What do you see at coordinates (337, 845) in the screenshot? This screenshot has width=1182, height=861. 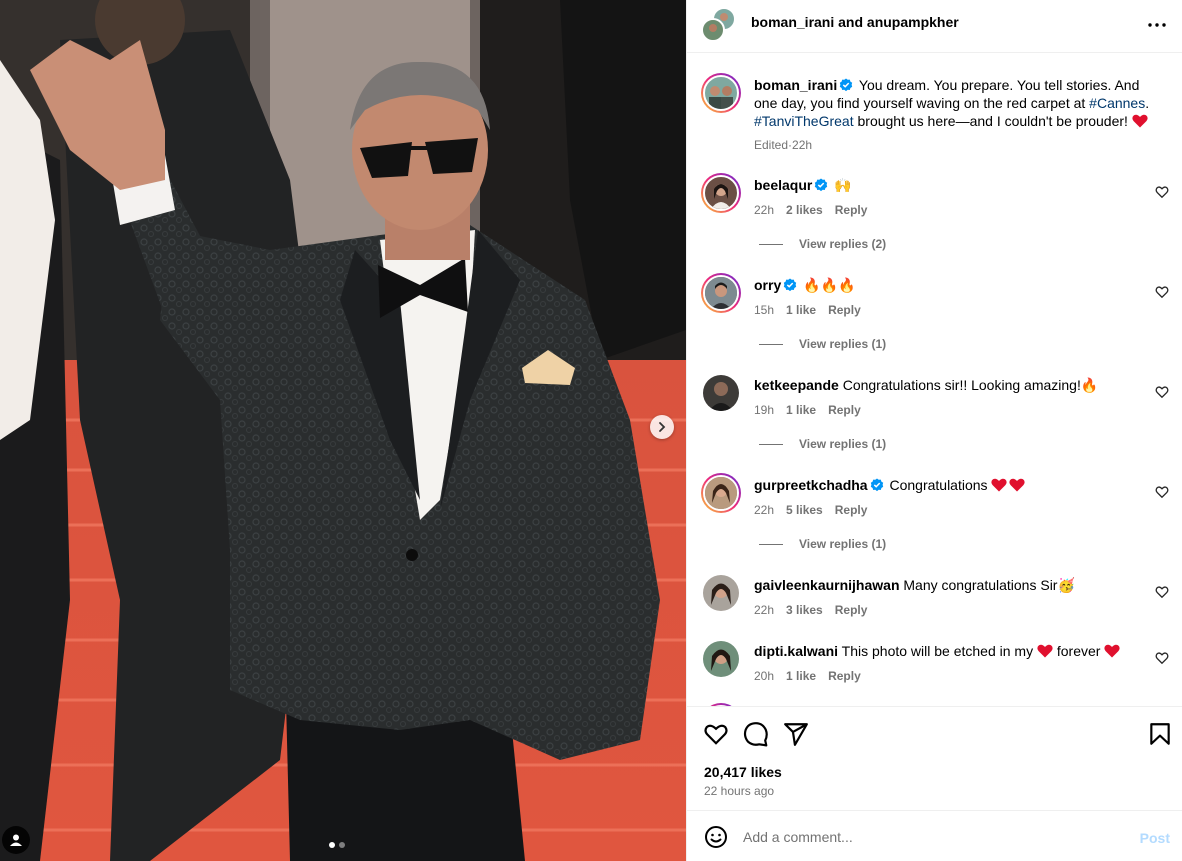 I see `carousel-indicator` at bounding box center [337, 845].